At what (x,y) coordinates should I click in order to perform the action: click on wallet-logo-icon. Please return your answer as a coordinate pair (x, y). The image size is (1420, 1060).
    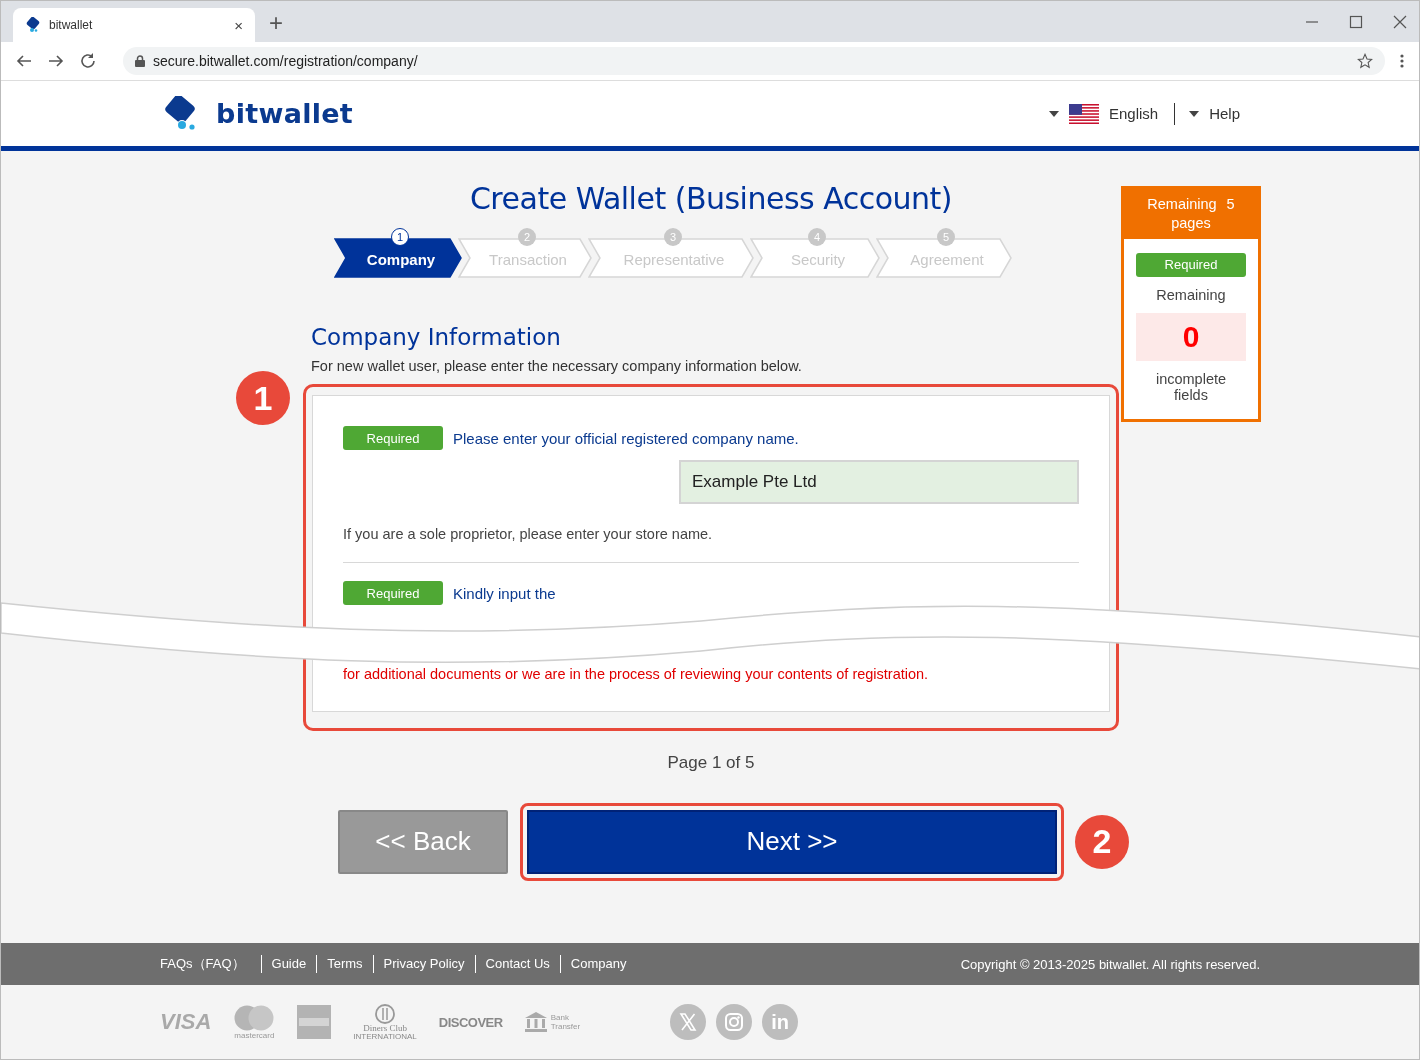
    Looking at the image, I should click on (33, 25).